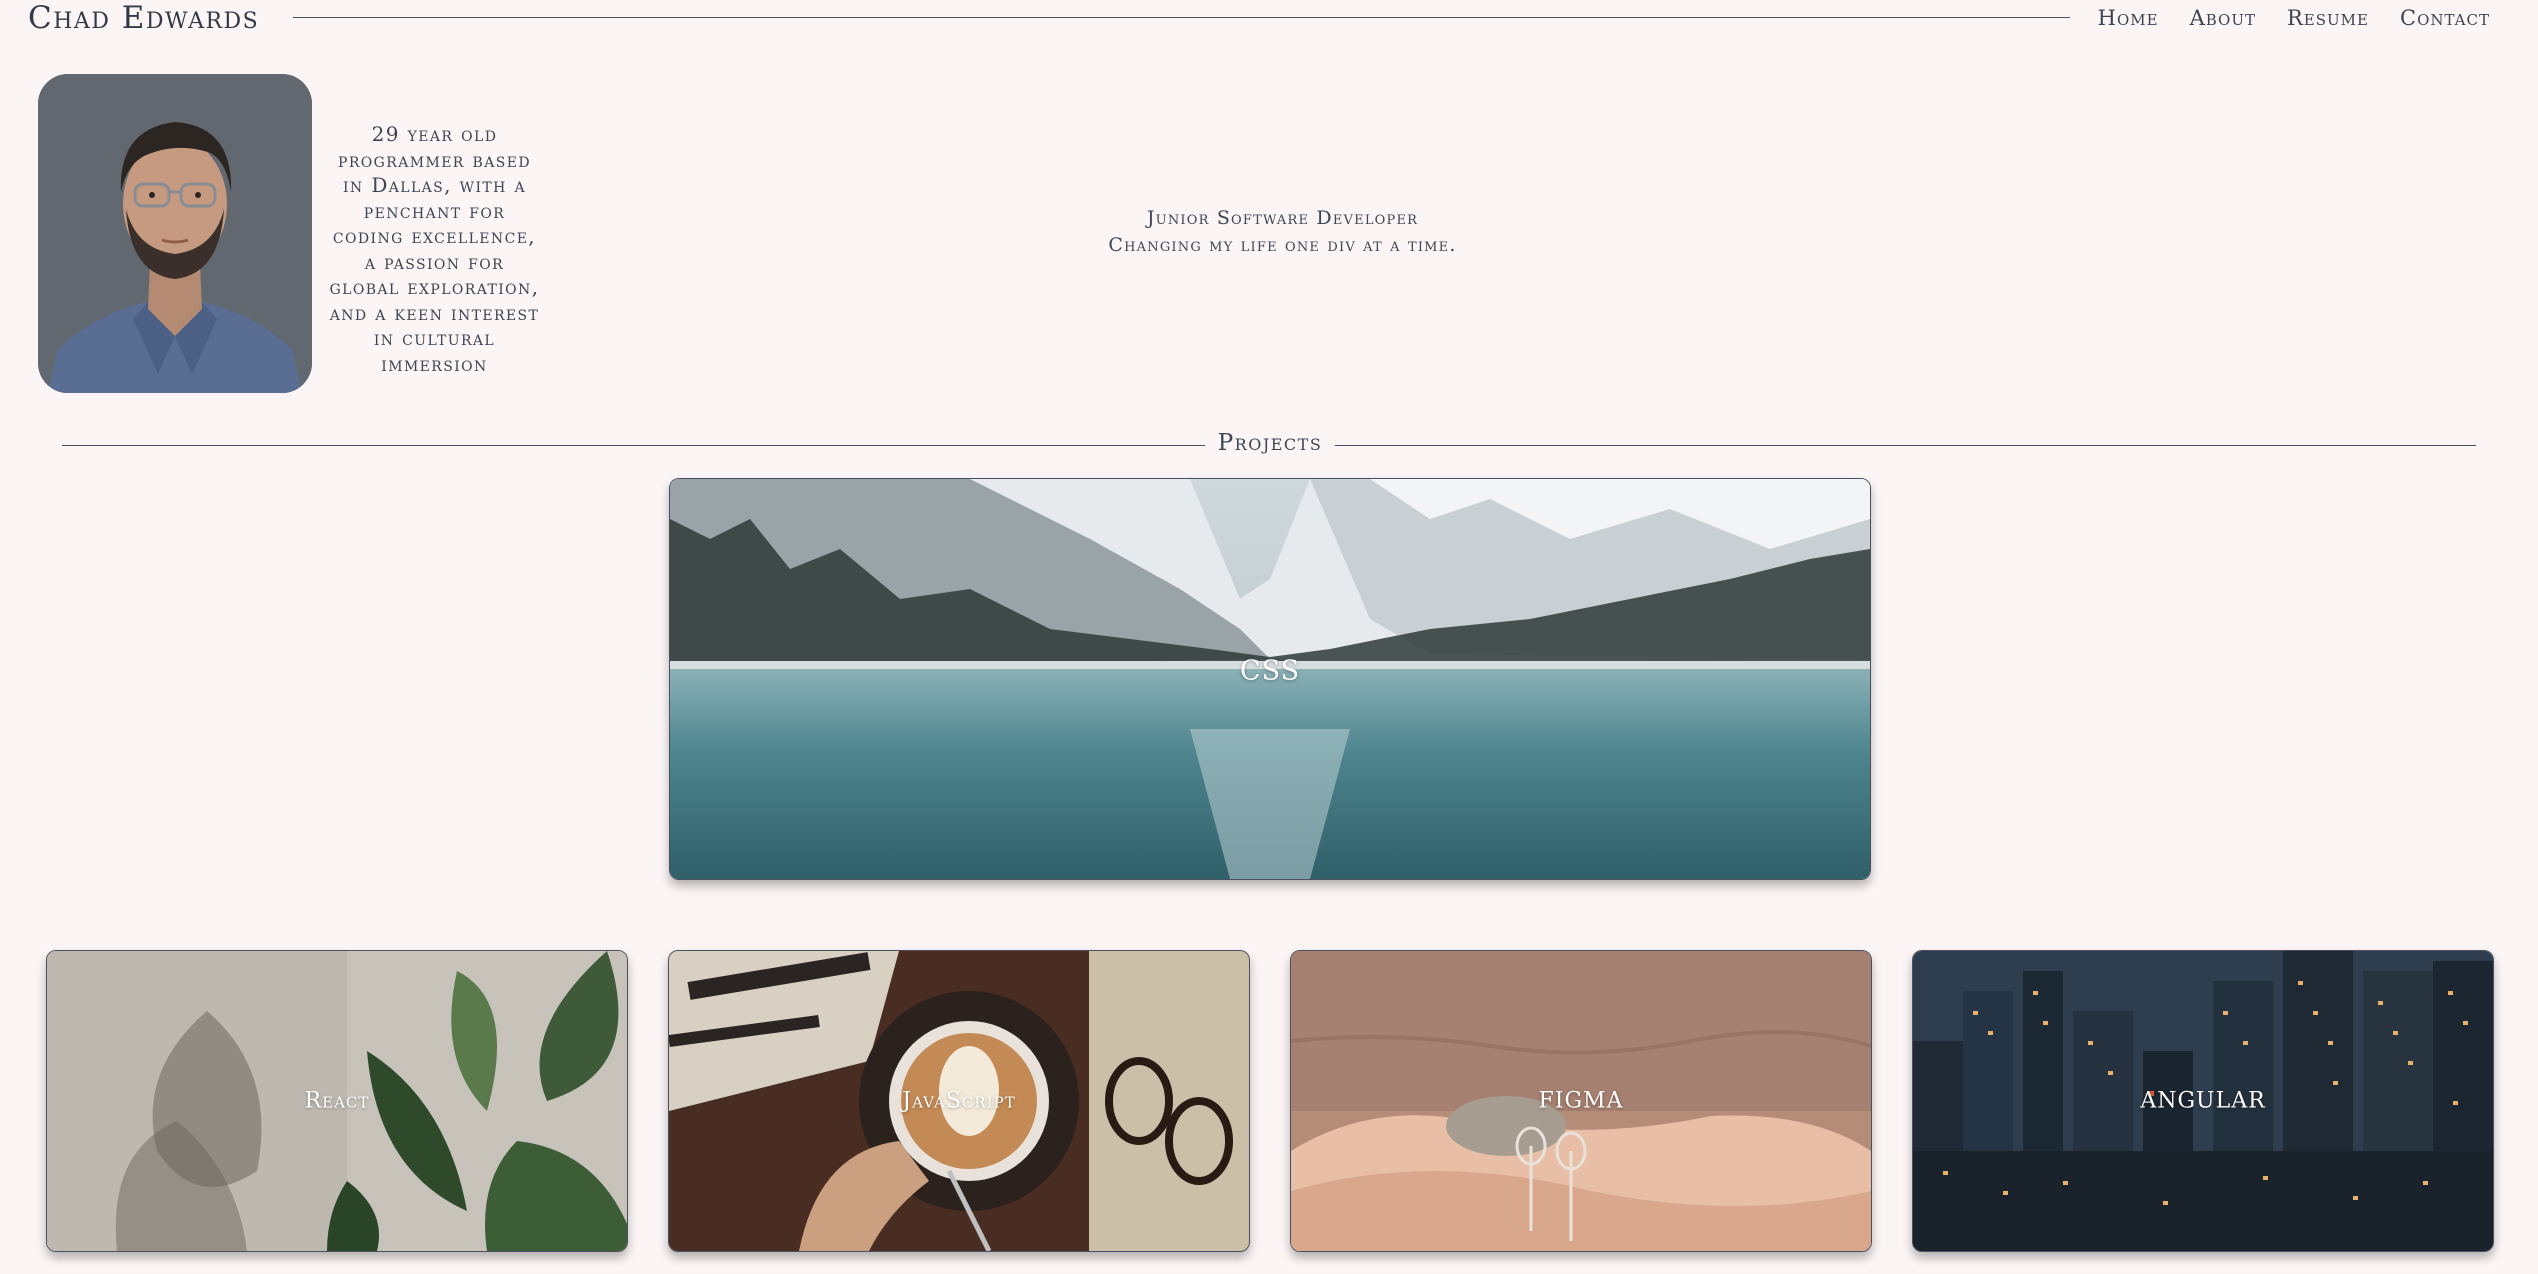 The height and width of the screenshot is (1274, 2538). I want to click on nav-contact-link: Contact, so click(2445, 18).